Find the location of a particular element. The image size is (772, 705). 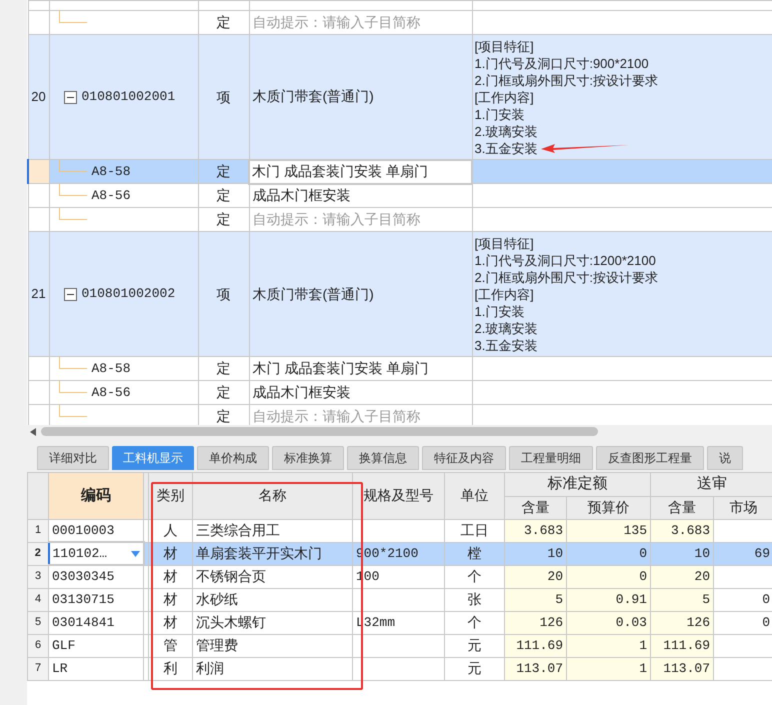

row-number: 6 is located at coordinates (38, 645).